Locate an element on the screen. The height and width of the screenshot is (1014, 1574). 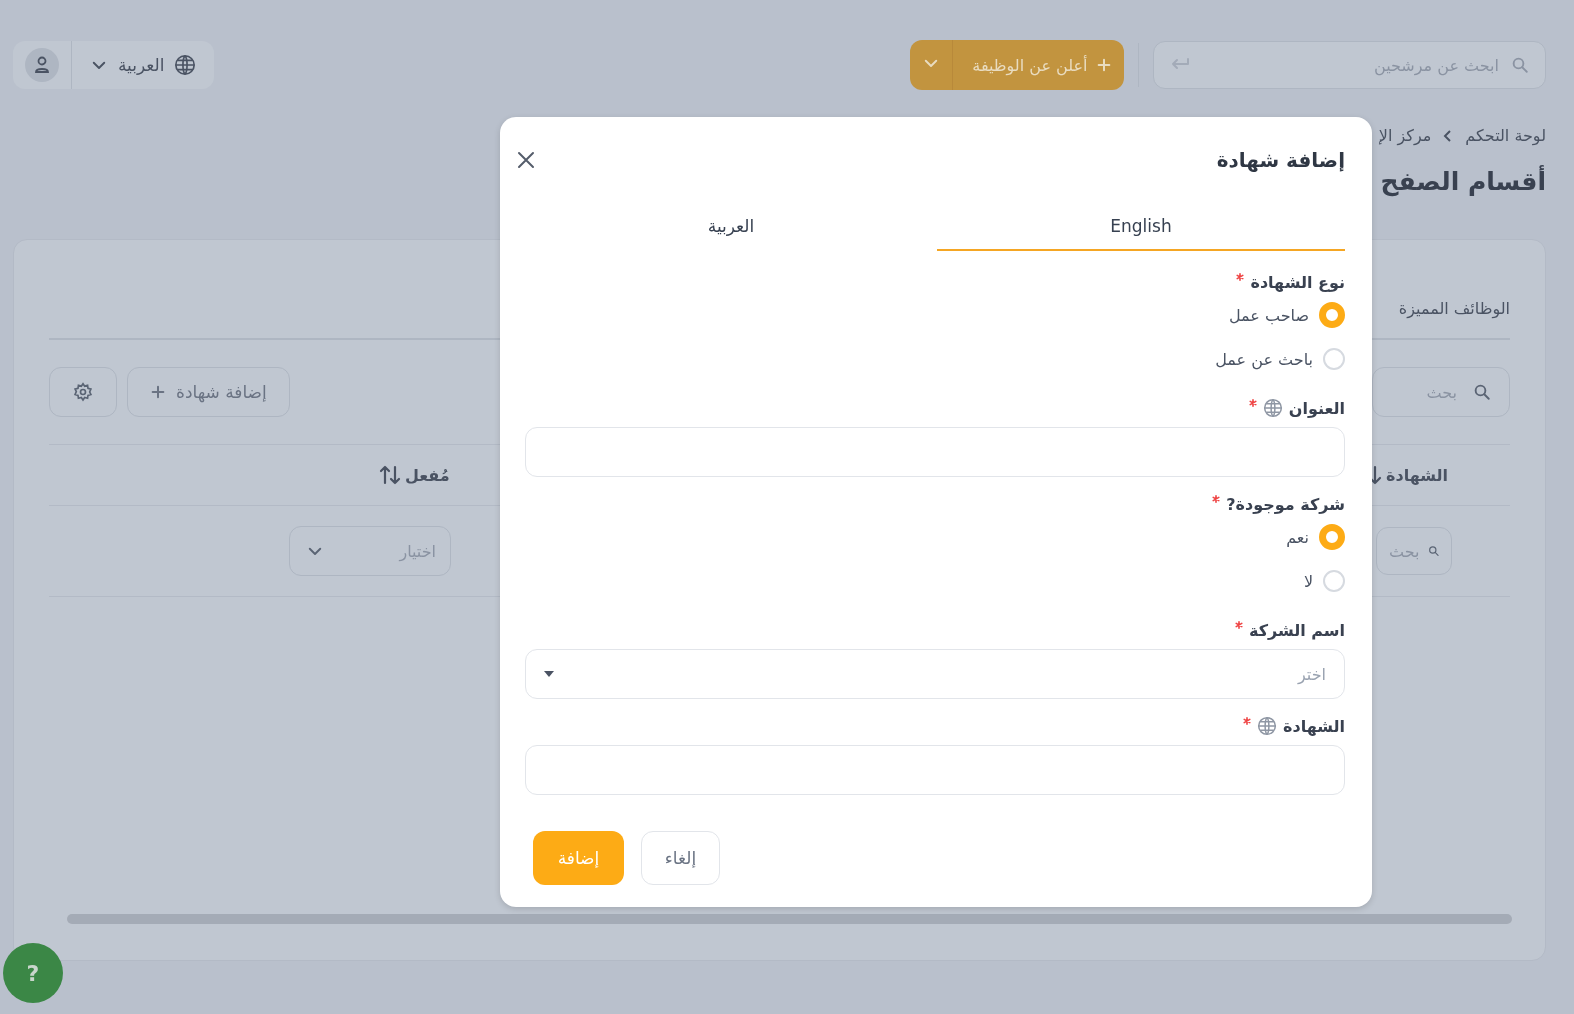
field-label: نوع الشهادة is located at coordinates (1297, 282).